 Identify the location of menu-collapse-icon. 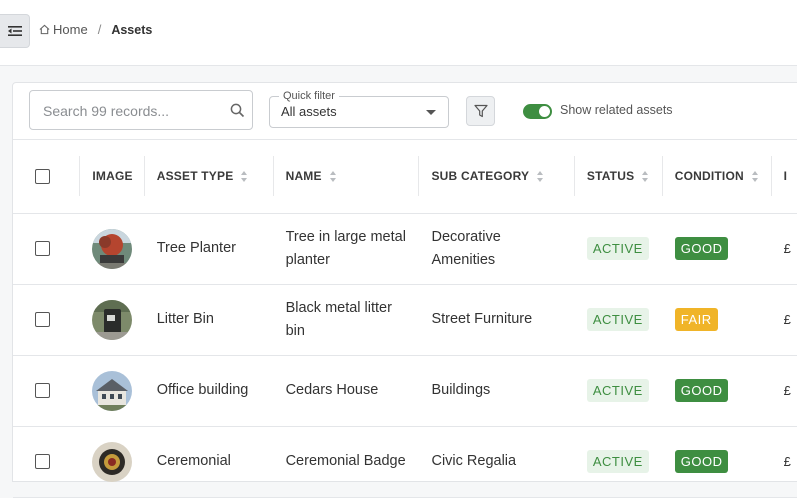
(14, 31).